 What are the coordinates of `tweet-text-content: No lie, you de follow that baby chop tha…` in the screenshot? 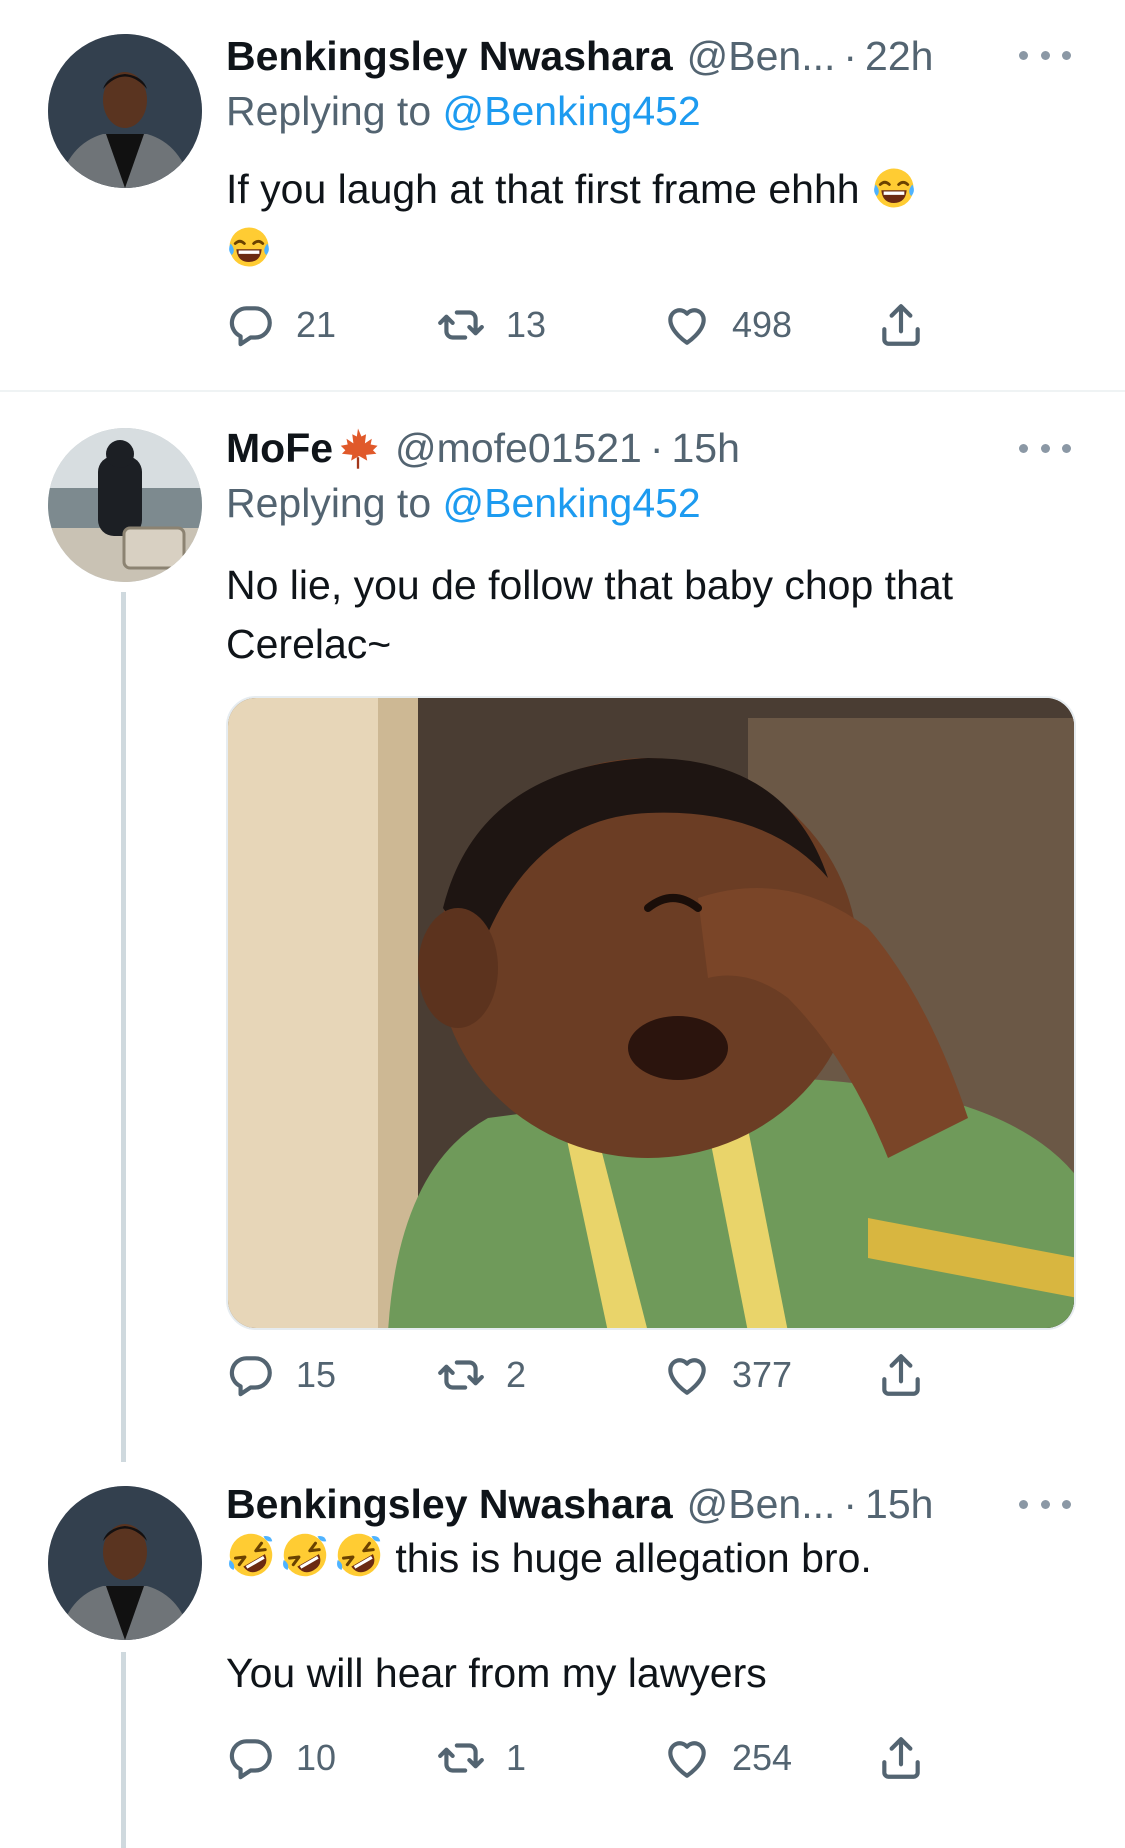 It's located at (590, 614).